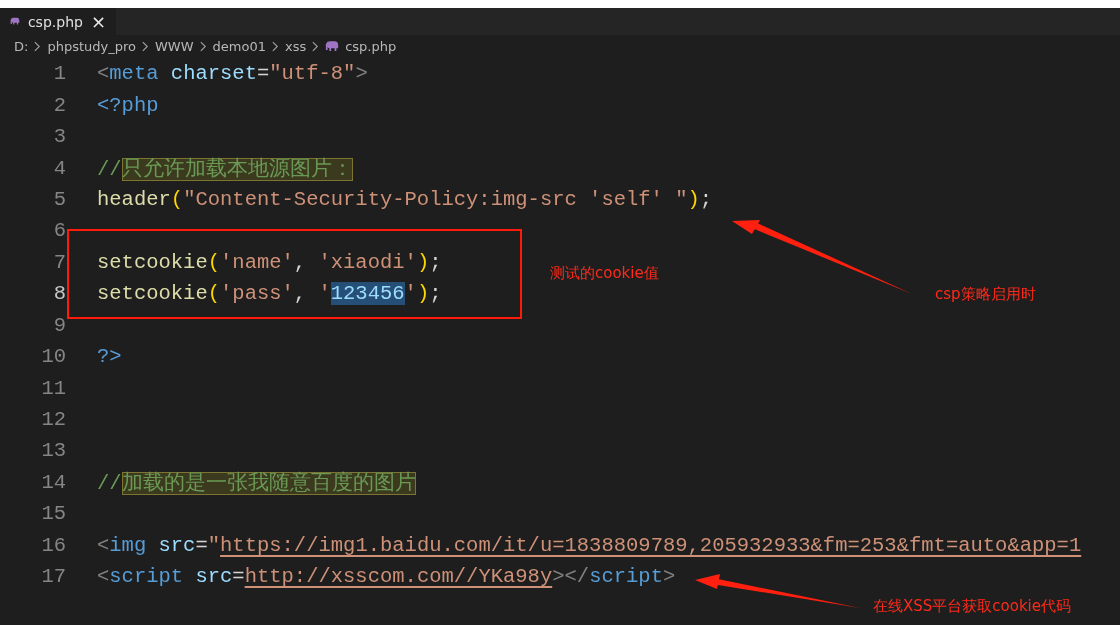 The height and width of the screenshot is (625, 1120). Describe the element at coordinates (53, 420) in the screenshot. I see `line-number: 12` at that location.